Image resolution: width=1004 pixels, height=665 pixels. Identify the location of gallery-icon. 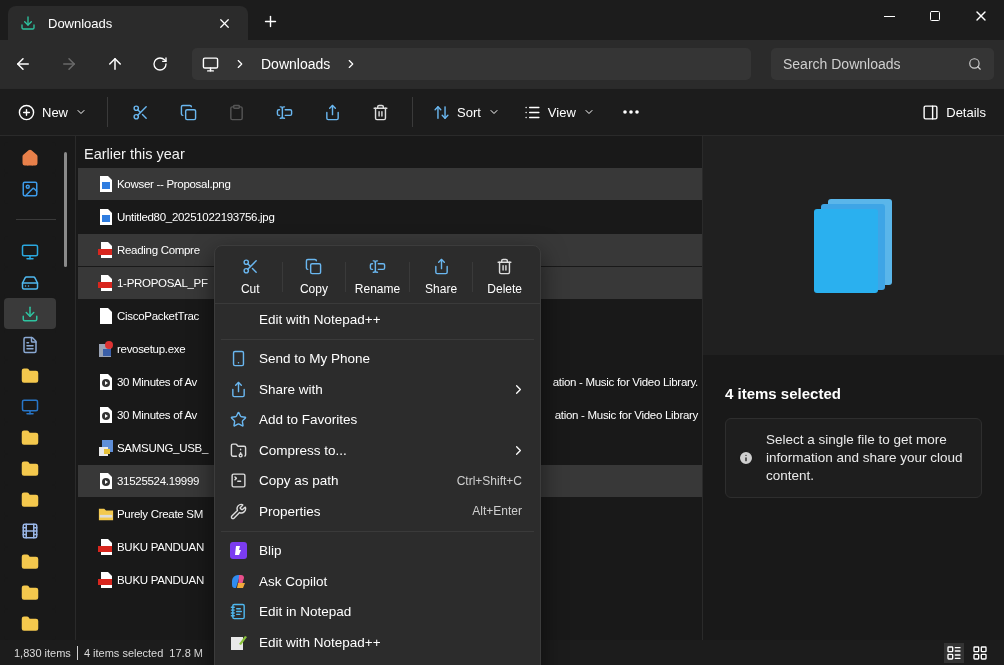
(30, 188).